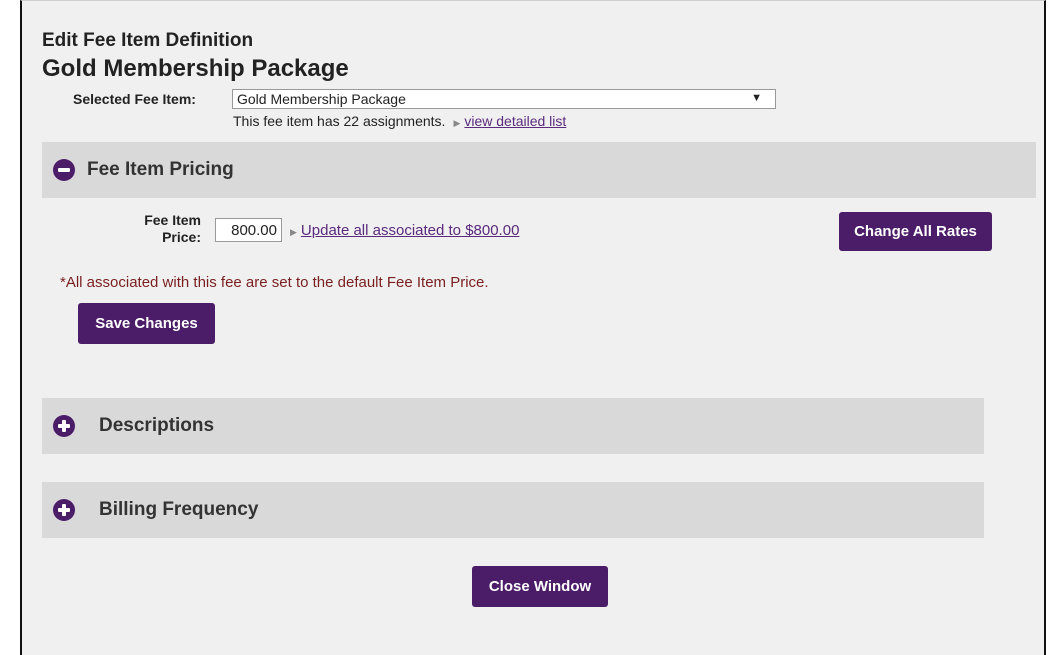 This screenshot has width=1053, height=655. What do you see at coordinates (172, 228) in the screenshot?
I see `fee-item-price-label: Fee Item Price:` at bounding box center [172, 228].